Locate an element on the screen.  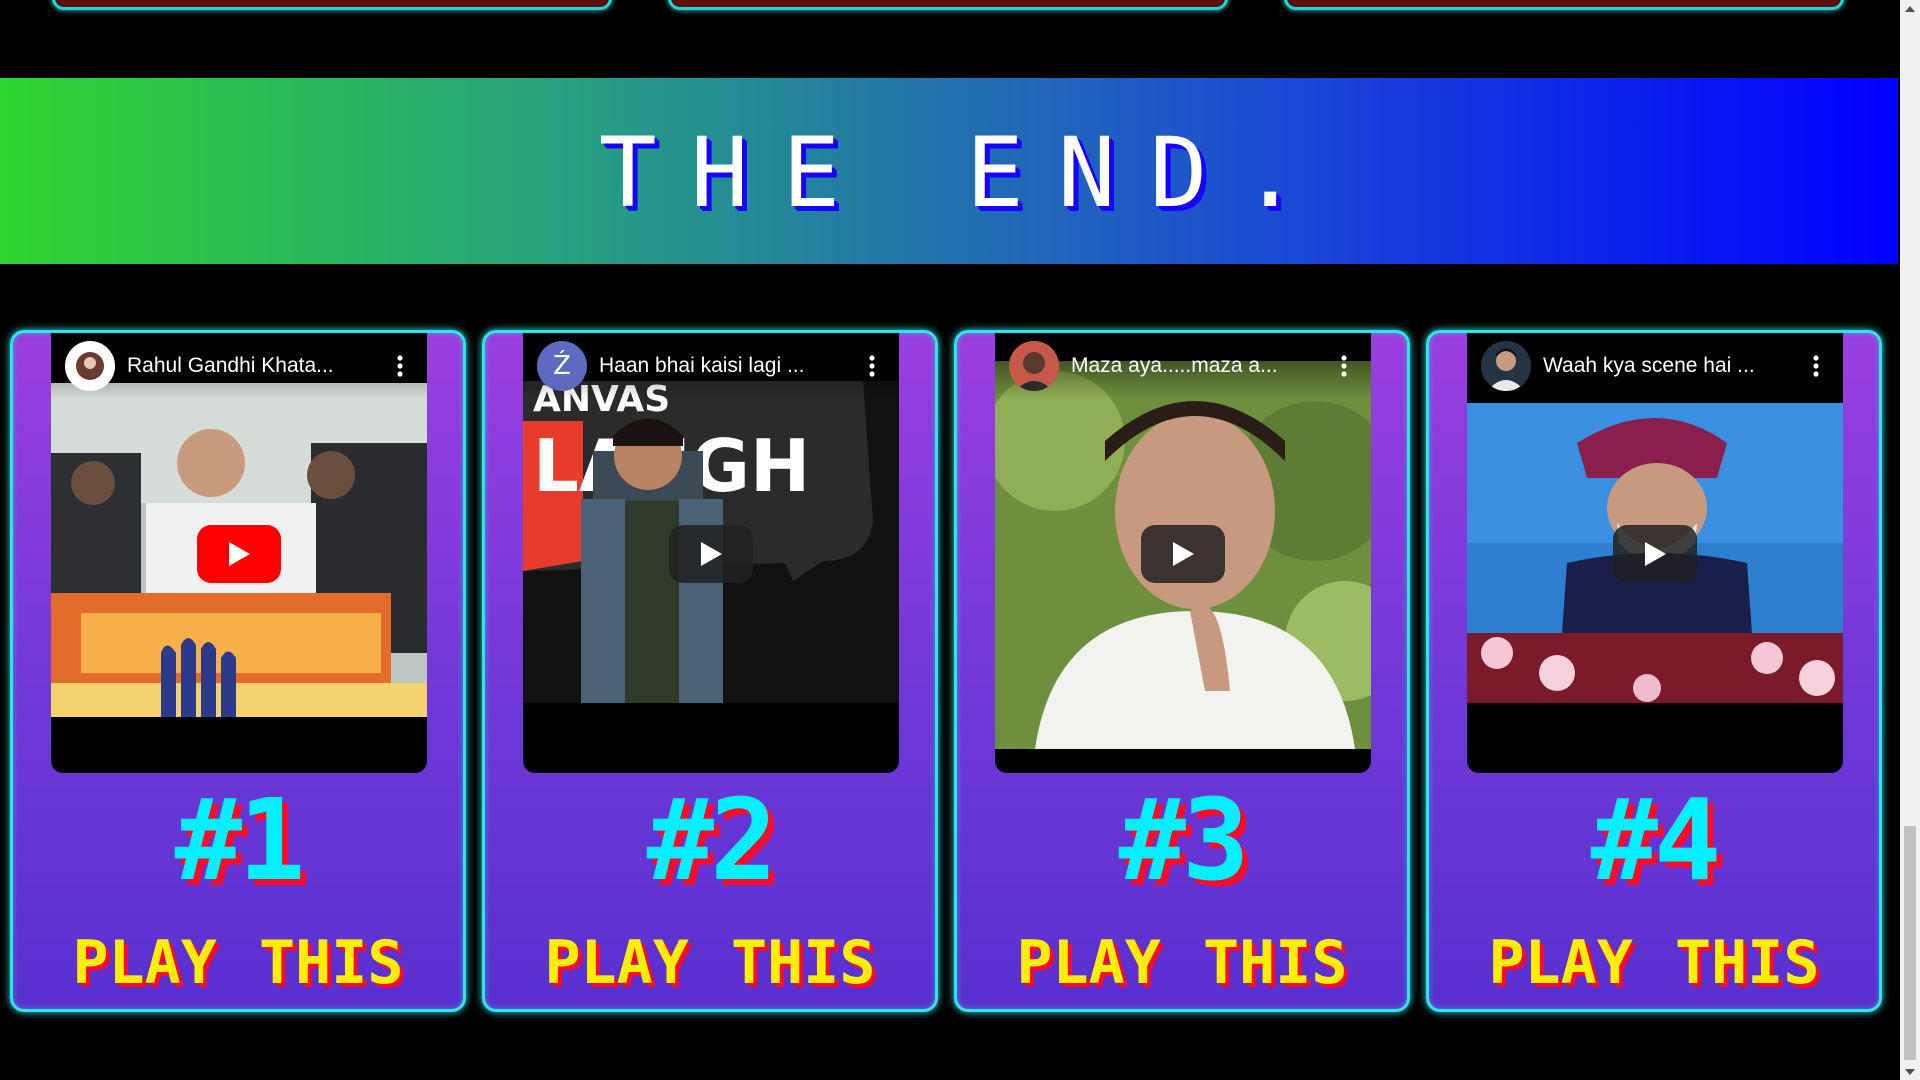
rank-label: #1 is located at coordinates (240, 841).